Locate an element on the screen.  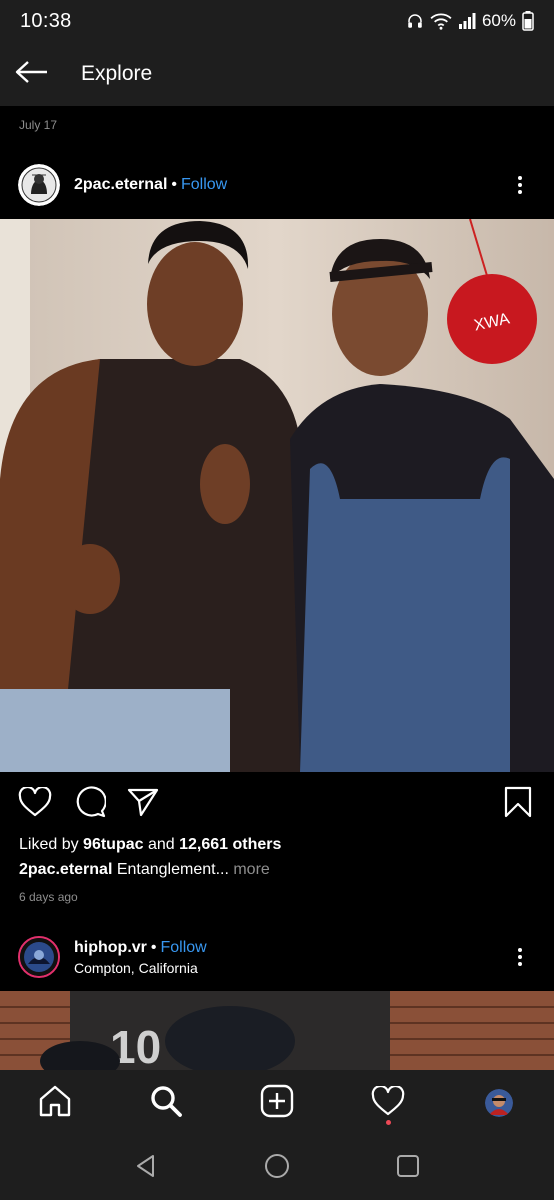
status-time: 10:38 is located at coordinates (46, 20).